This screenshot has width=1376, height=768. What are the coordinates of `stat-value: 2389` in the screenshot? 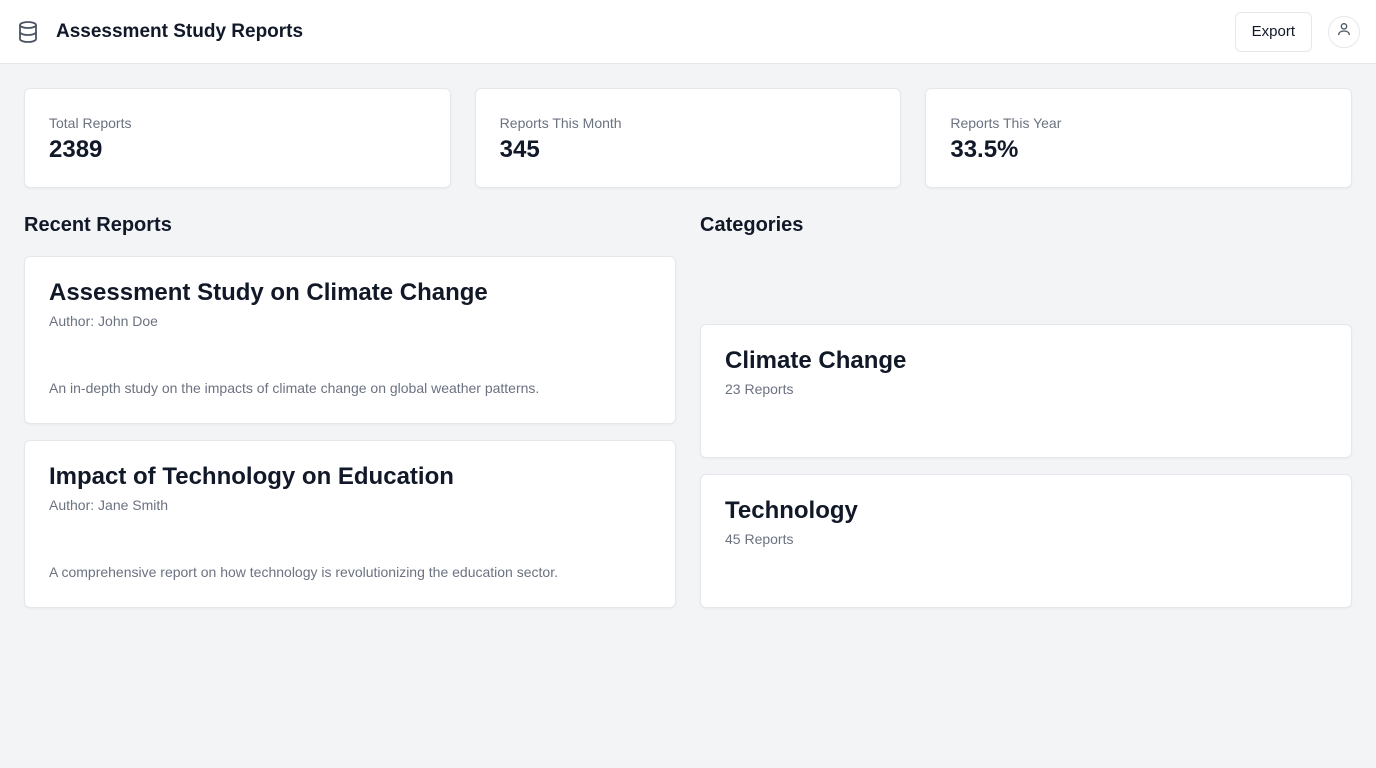 It's located at (76, 149).